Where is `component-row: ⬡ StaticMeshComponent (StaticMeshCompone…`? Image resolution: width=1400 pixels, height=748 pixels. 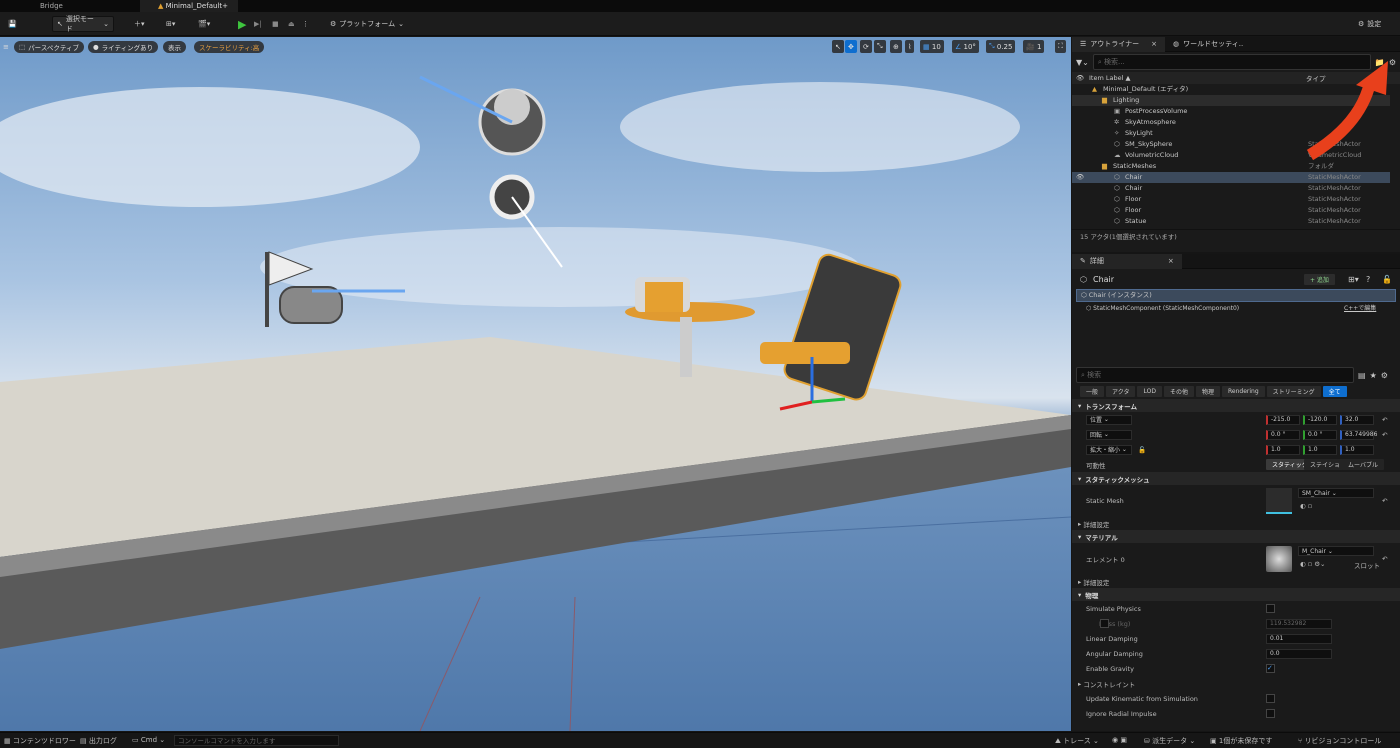
component-row: ⬡ StaticMeshComponent (StaticMeshCompone… is located at coordinates (1236, 308).